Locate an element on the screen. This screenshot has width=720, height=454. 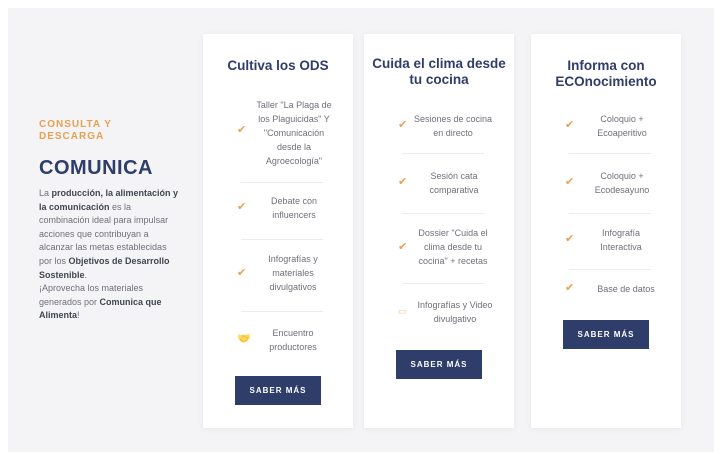
intro-title: COMUNICA is located at coordinates (96, 168).